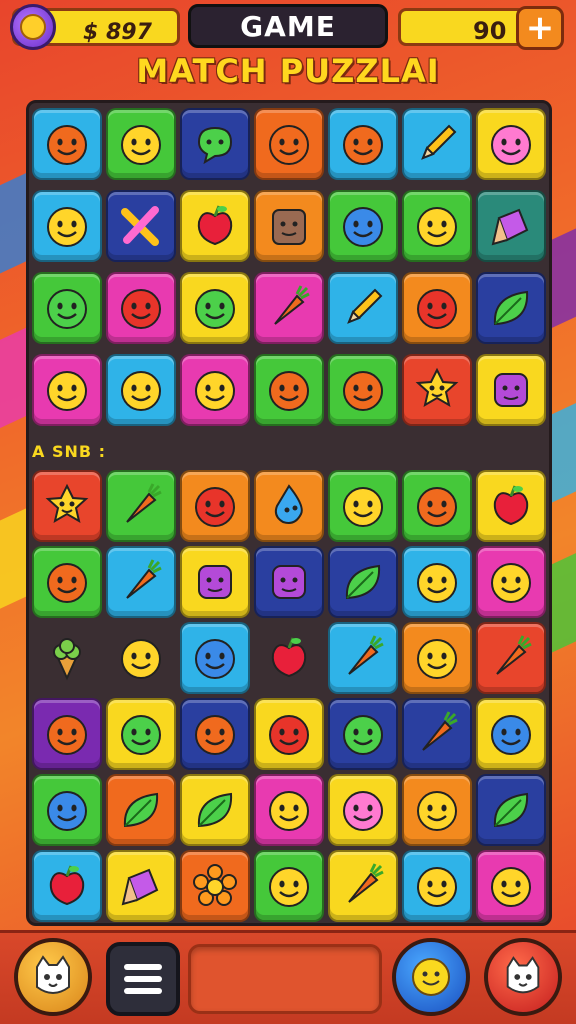 The width and height of the screenshot is (576, 1024). Describe the element at coordinates (141, 226) in the screenshot. I see `tile-pencil-cross` at that location.